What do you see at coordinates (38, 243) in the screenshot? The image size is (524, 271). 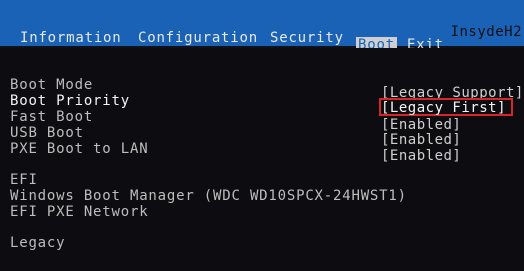 I see `legacy-section-heading: Legacy` at bounding box center [38, 243].